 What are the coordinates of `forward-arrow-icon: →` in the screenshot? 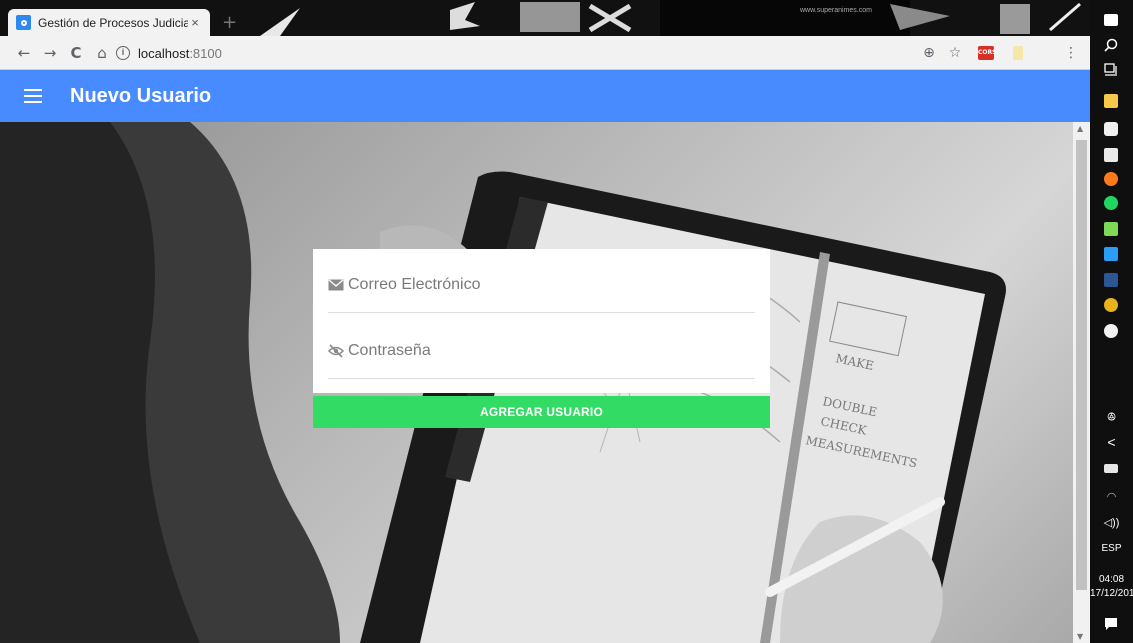 It's located at (50, 53).